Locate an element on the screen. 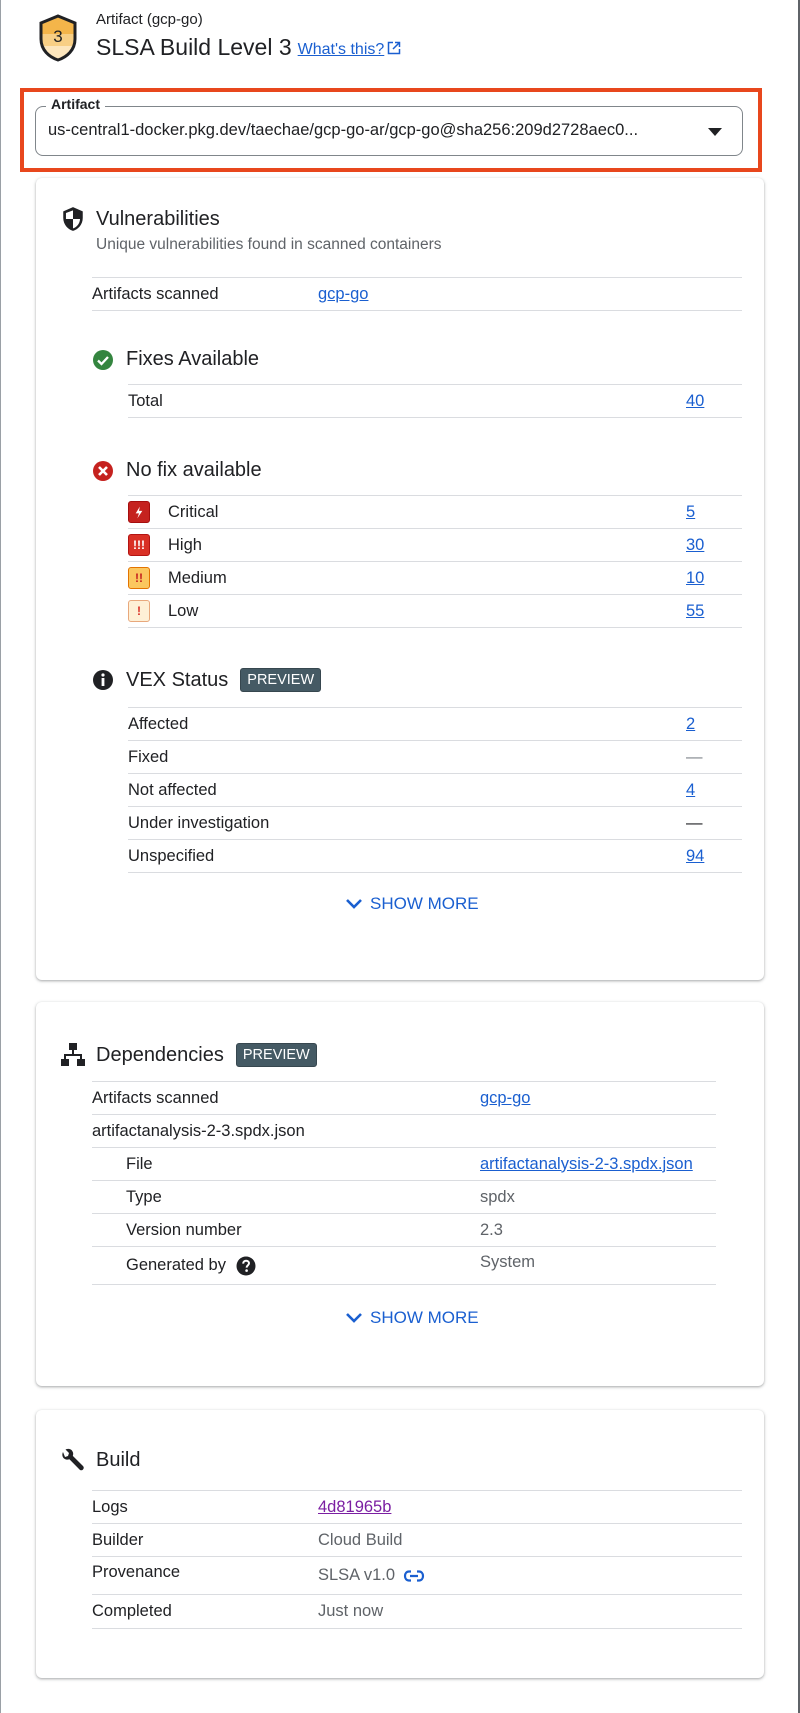  vex-row: Not affected 4 is located at coordinates (435, 790).